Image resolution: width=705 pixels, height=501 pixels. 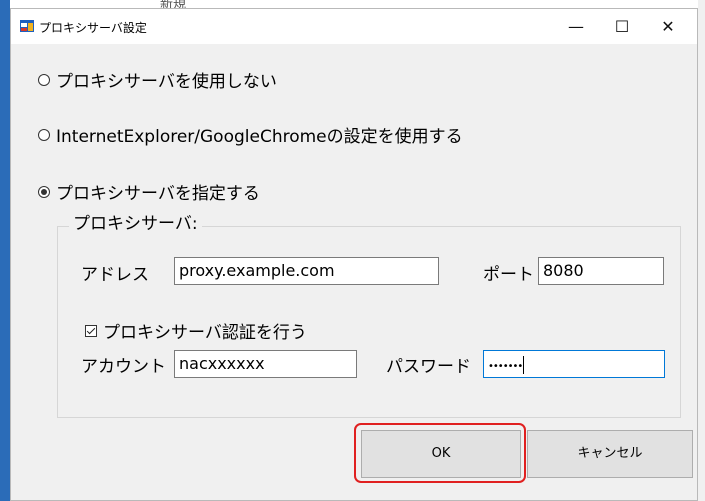 I want to click on cancel-button: キャンセル, so click(x=610, y=454).